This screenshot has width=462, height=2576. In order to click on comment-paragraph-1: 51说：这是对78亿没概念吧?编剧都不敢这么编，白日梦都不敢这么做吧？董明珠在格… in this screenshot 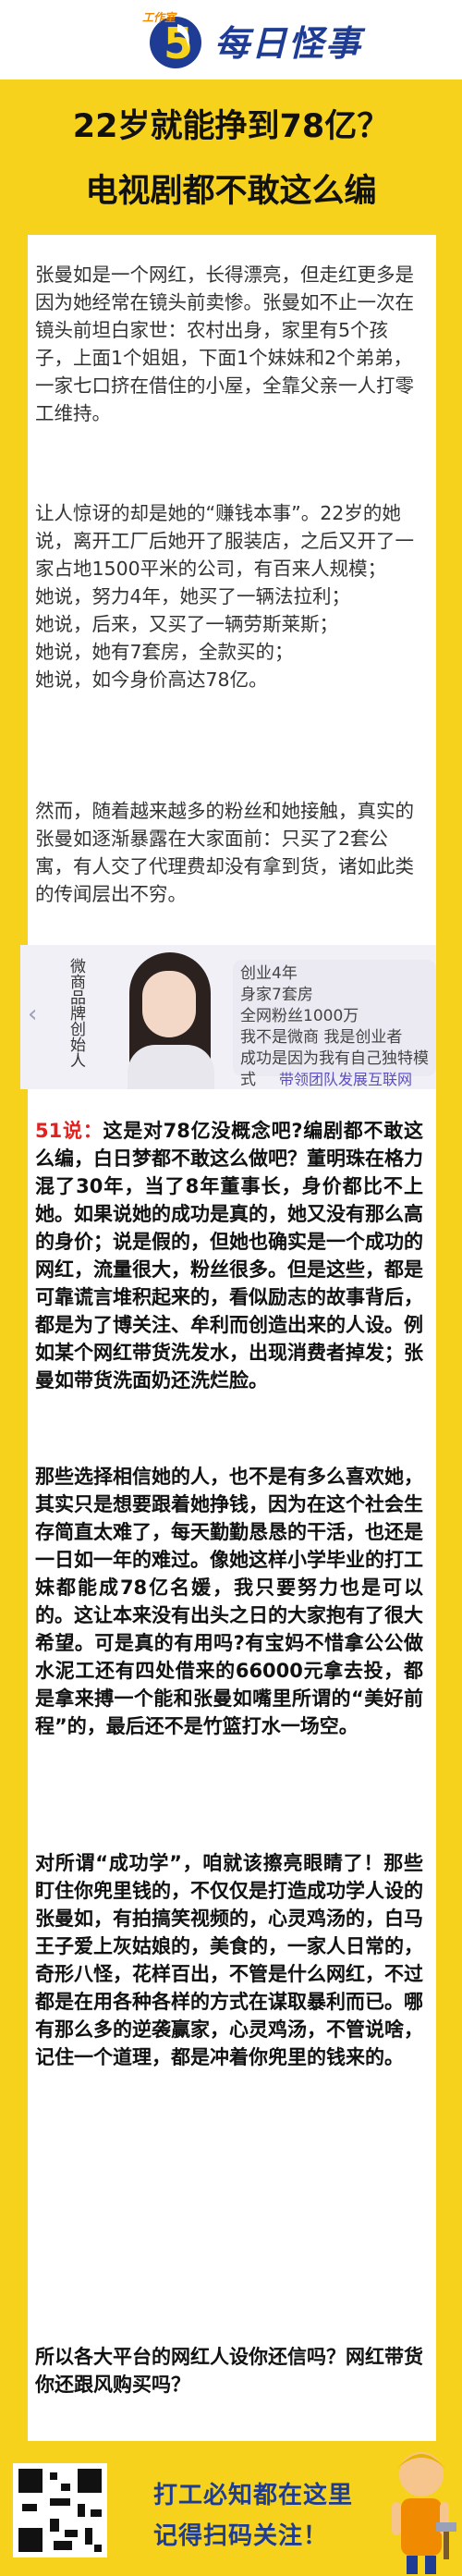, I will do `click(229, 1256)`.